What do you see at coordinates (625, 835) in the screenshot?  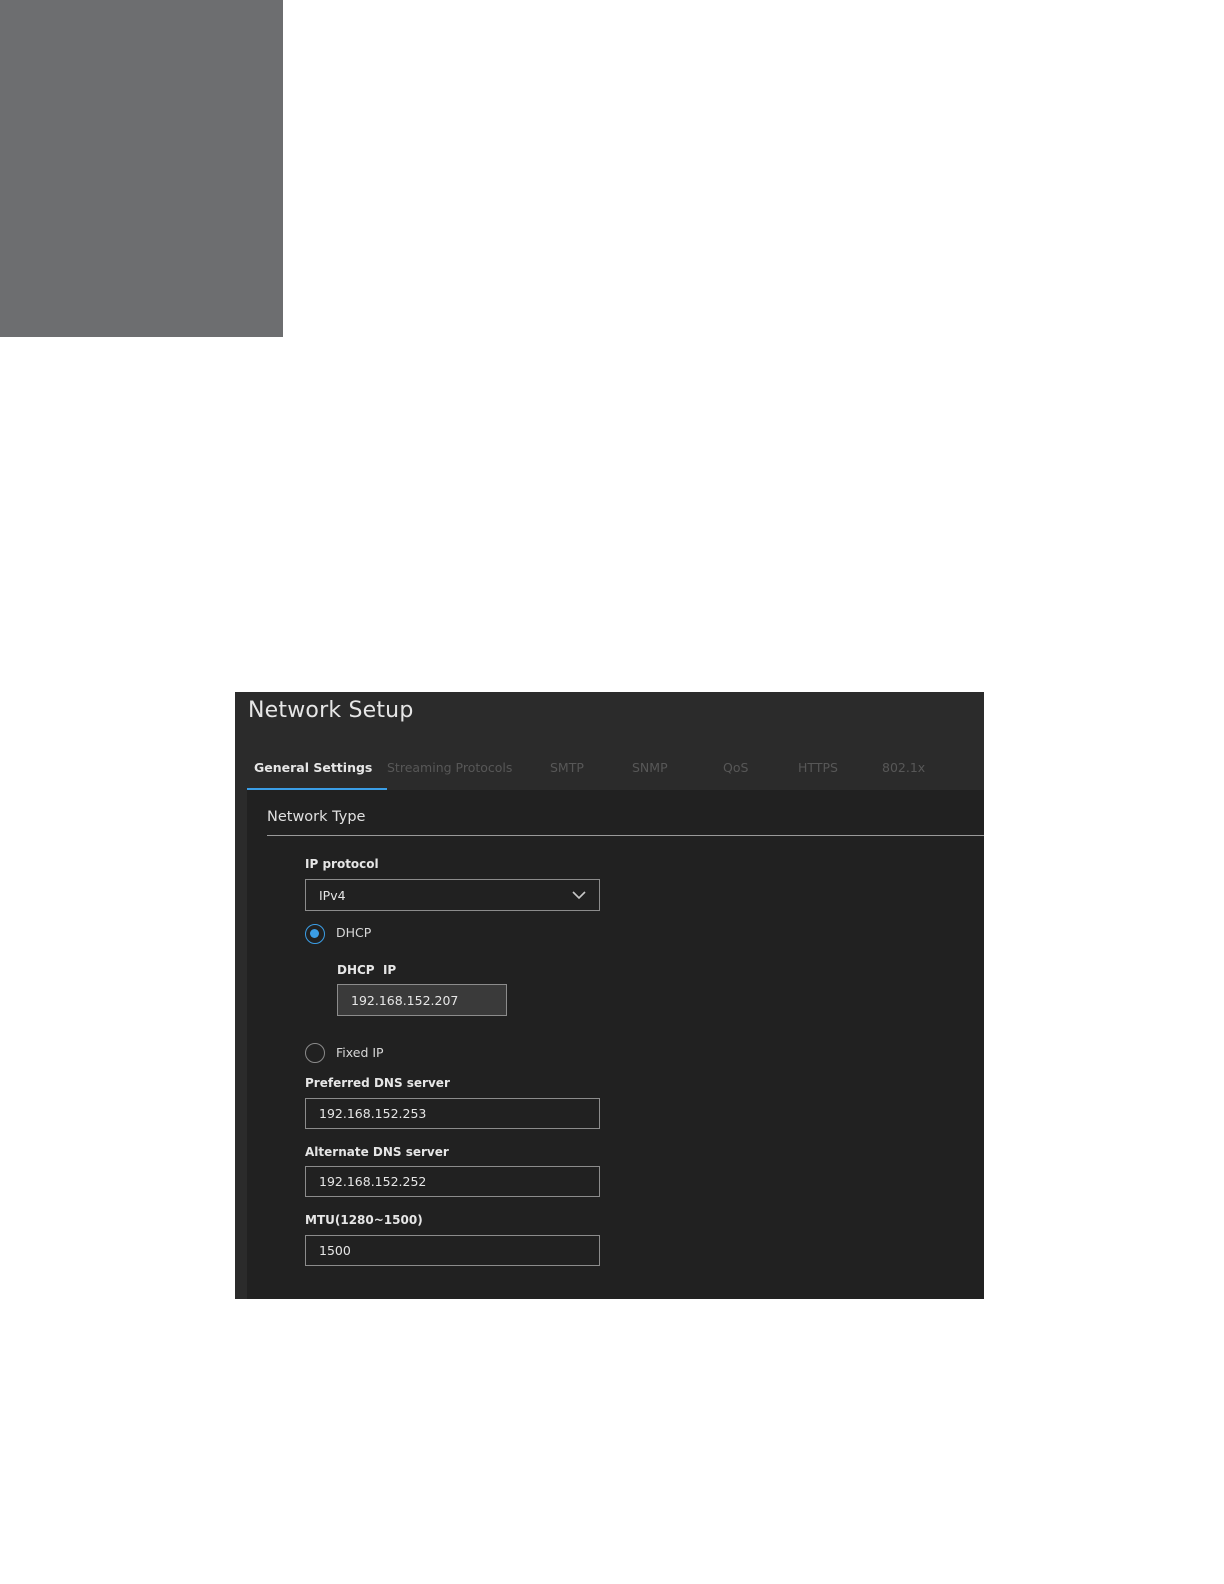 I see `section-divider` at bounding box center [625, 835].